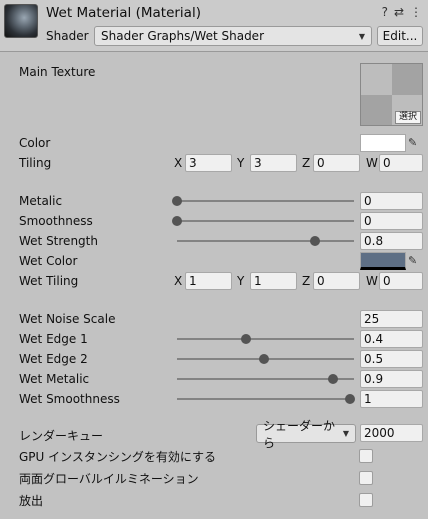 The image size is (428, 519). I want to click on double-sided-gi-checkbox, so click(366, 478).